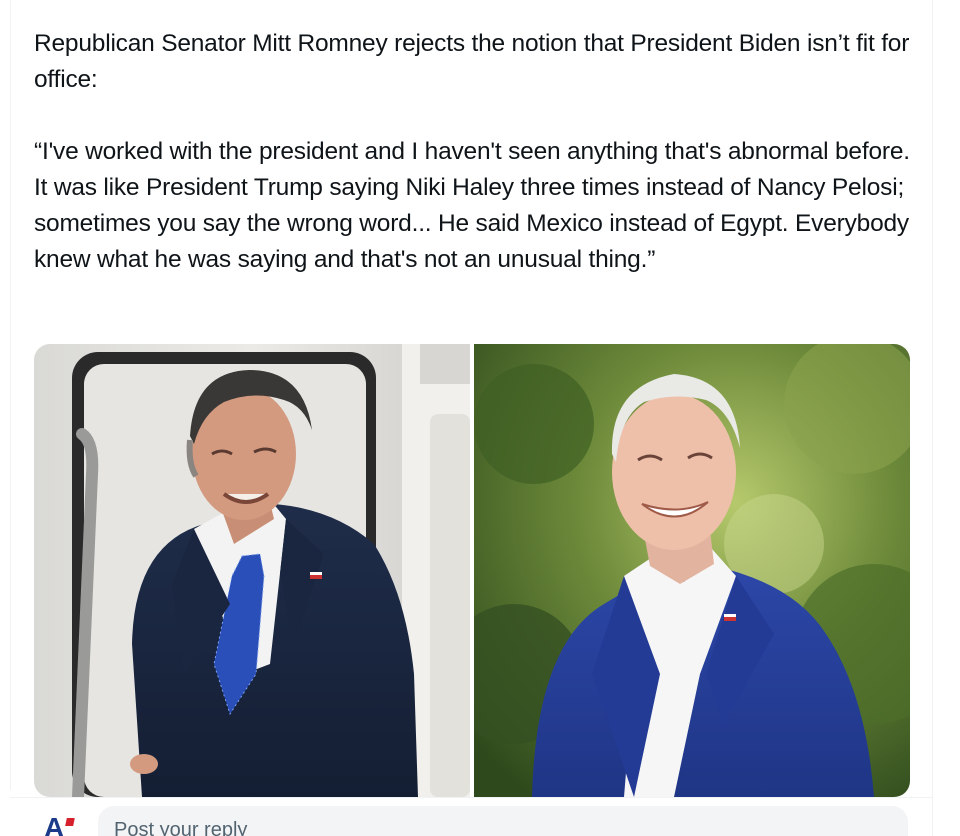 This screenshot has height=836, width=960. Describe the element at coordinates (181, 827) in the screenshot. I see `reply-placeholder: Post your reply` at that location.